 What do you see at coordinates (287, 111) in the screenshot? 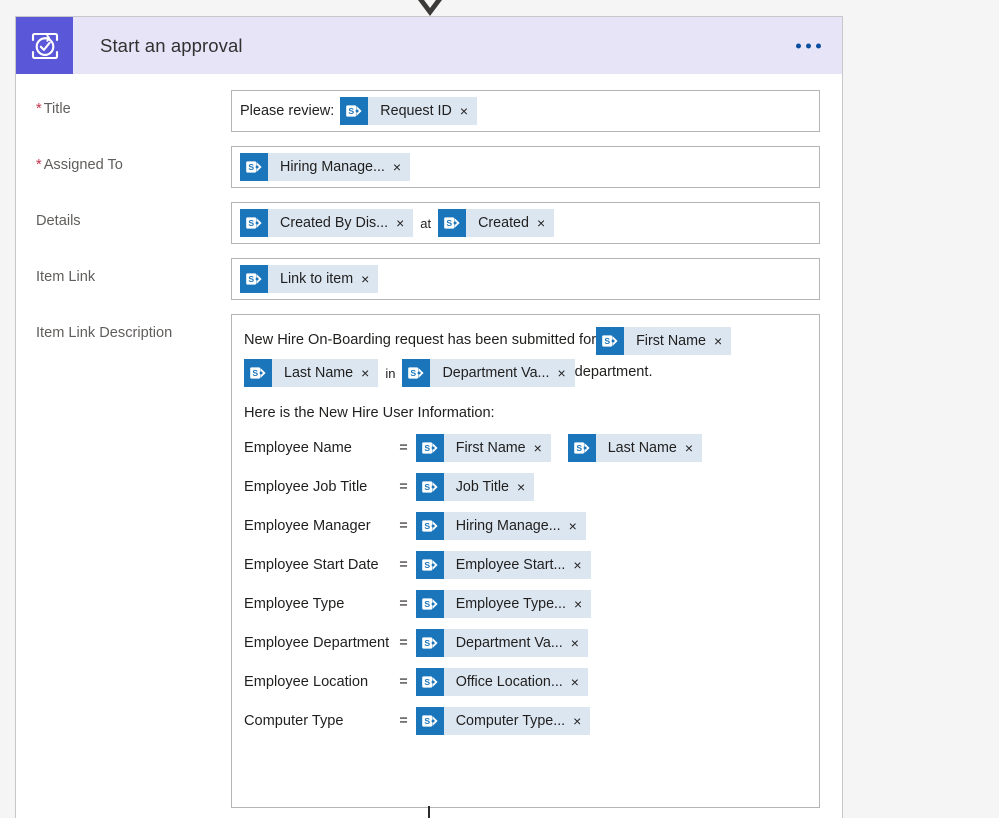
I see `title-prefix-text: Please review:` at bounding box center [287, 111].